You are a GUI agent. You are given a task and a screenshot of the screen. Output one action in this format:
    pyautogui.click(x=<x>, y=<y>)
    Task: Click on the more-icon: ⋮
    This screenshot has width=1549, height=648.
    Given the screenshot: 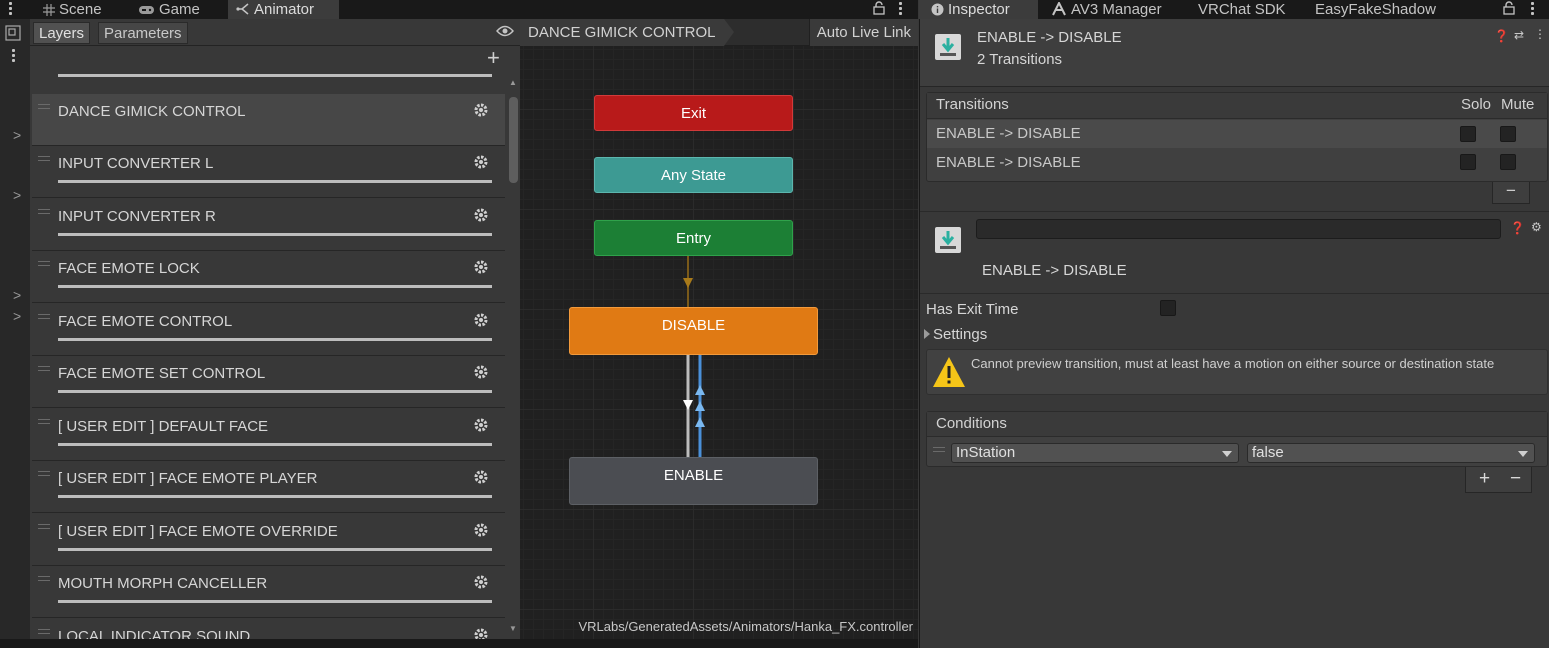 What is the action you would take?
    pyautogui.click(x=1540, y=34)
    